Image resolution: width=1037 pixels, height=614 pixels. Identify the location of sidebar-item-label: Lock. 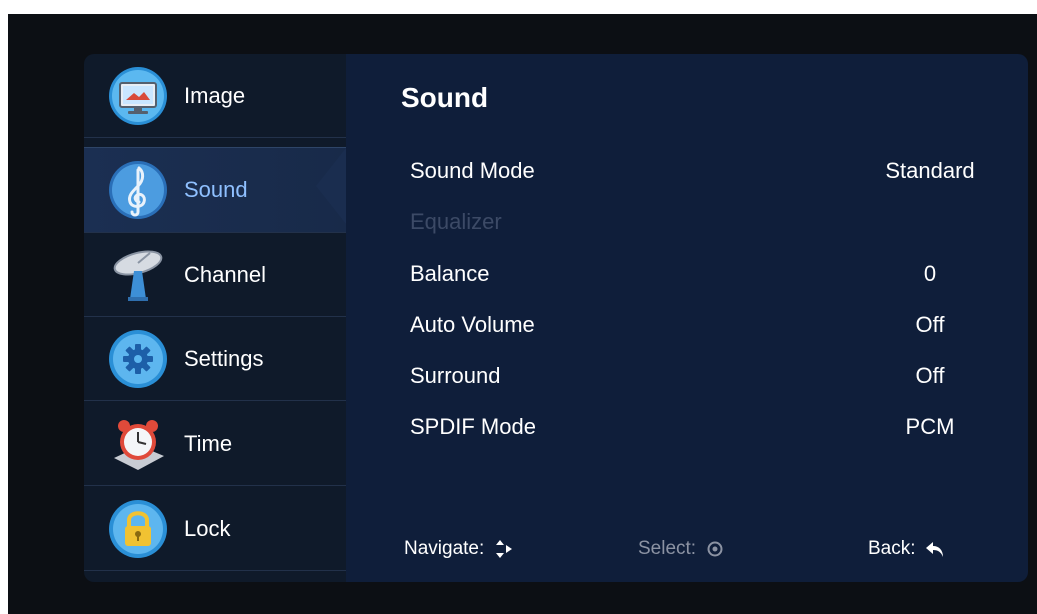
(207, 528).